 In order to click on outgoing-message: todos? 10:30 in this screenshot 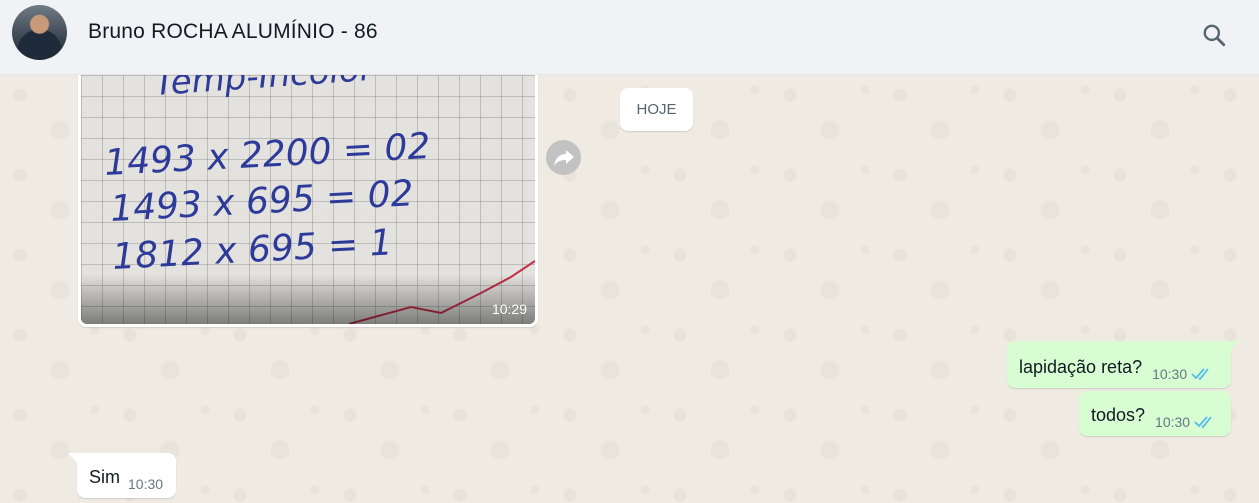, I will do `click(1155, 413)`.